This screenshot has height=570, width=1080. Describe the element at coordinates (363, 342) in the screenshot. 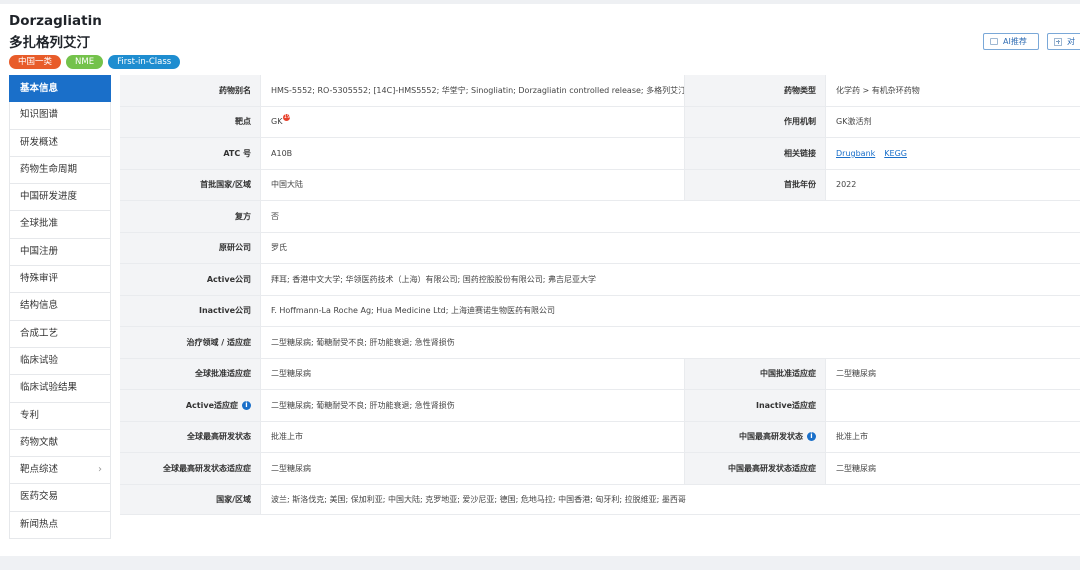

I see `therapeutic-value: 二型糖尿病; 葡糖耐受不良; 肝功能衰退; 急性肾损伤` at that location.